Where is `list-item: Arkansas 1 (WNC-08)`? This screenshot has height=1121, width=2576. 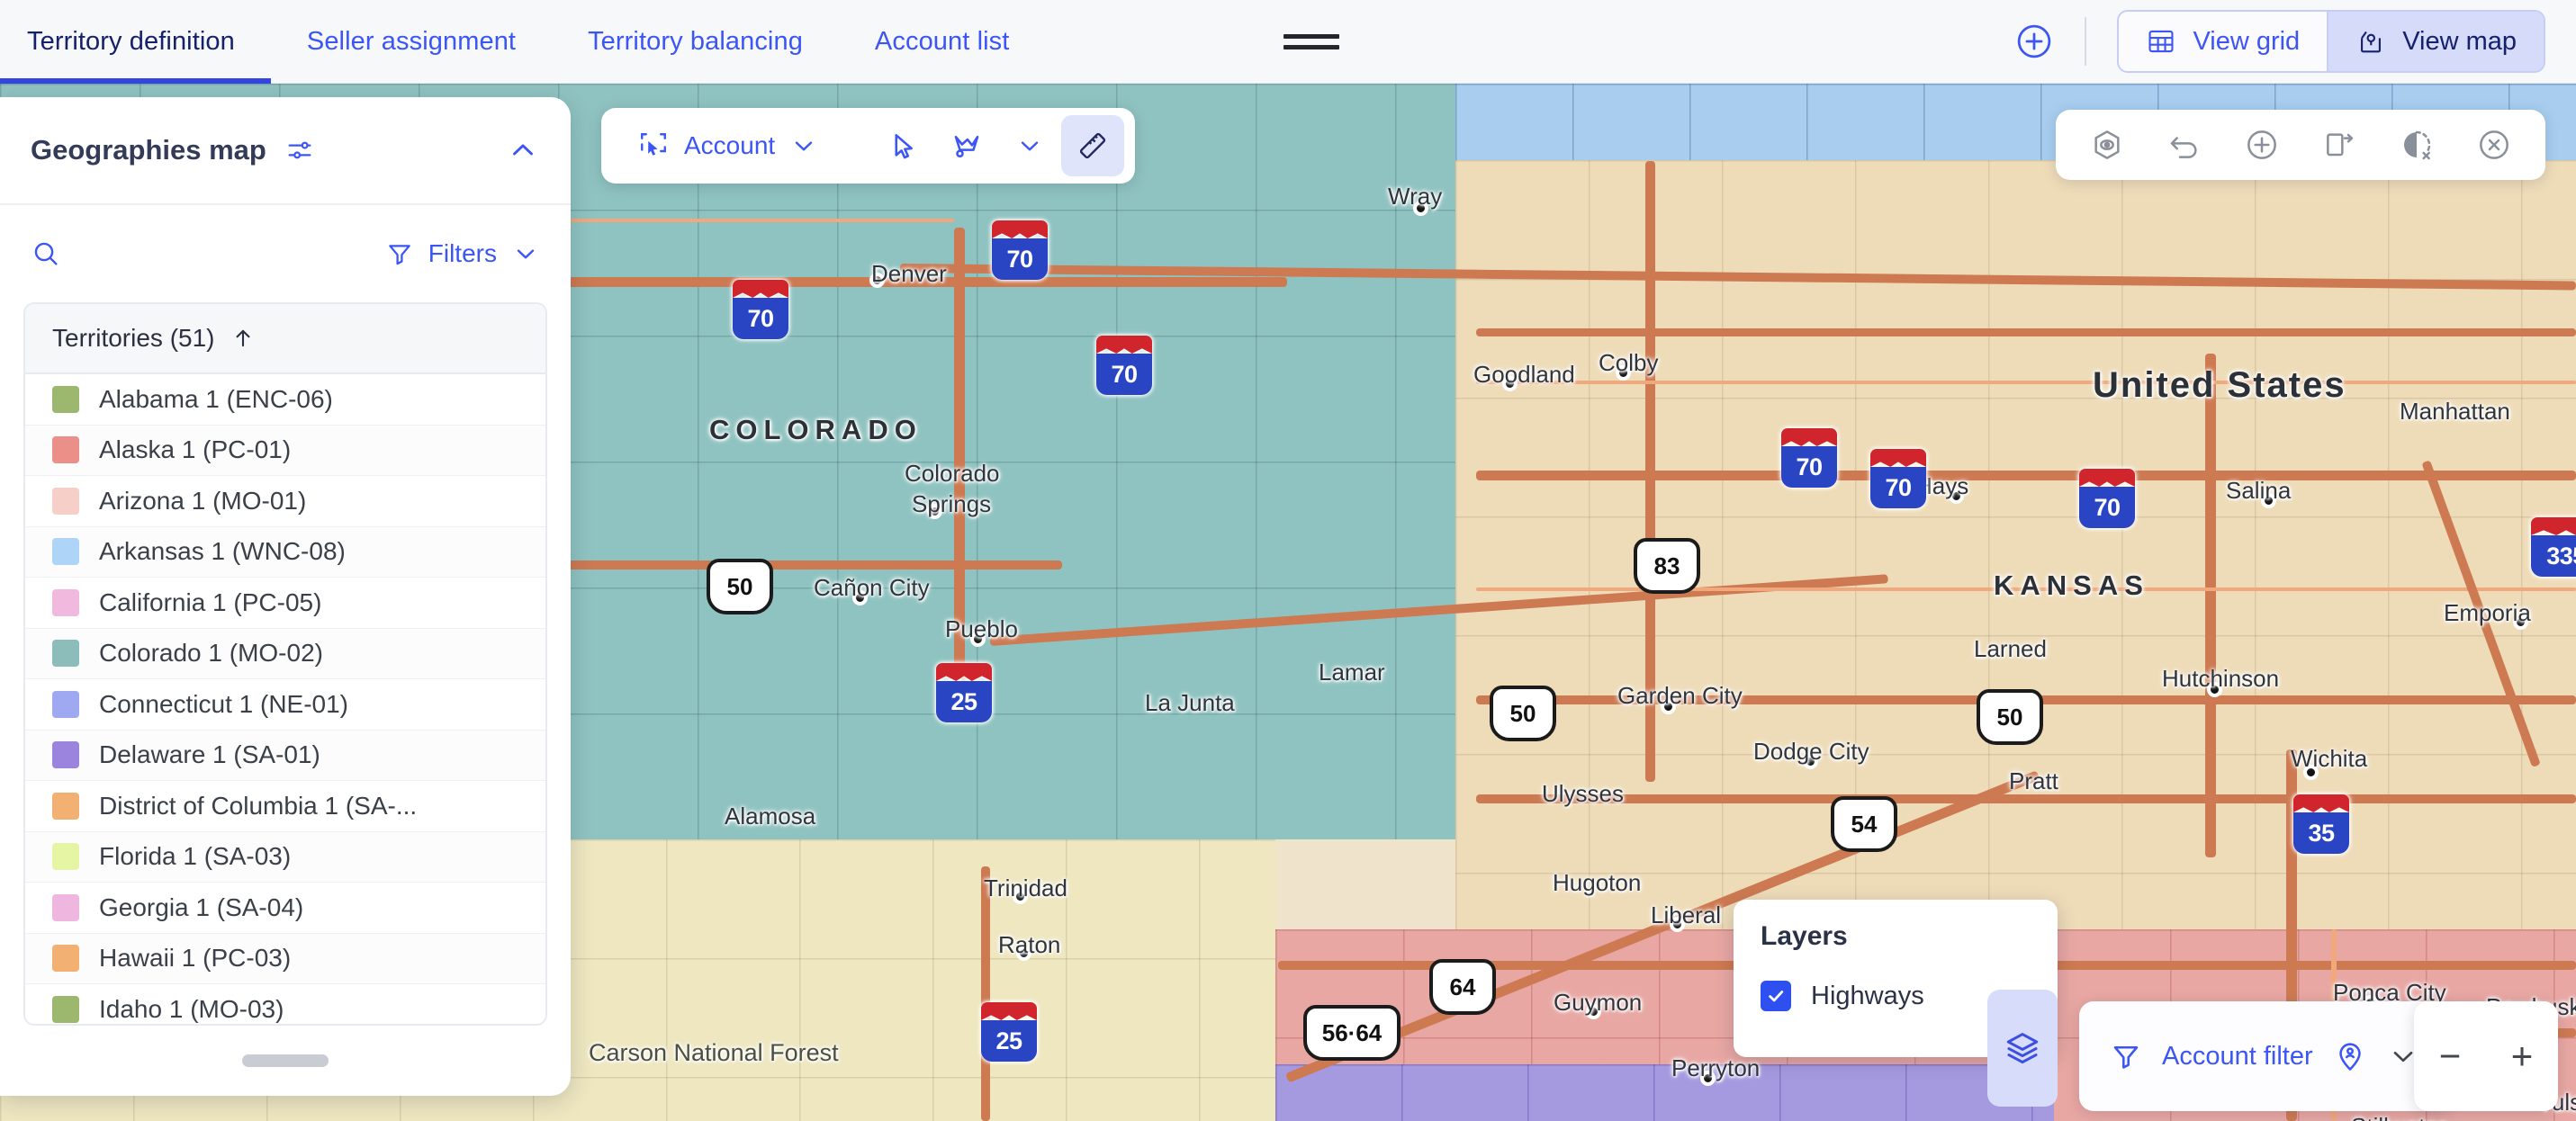 list-item: Arkansas 1 (WNC-08) is located at coordinates (285, 552).